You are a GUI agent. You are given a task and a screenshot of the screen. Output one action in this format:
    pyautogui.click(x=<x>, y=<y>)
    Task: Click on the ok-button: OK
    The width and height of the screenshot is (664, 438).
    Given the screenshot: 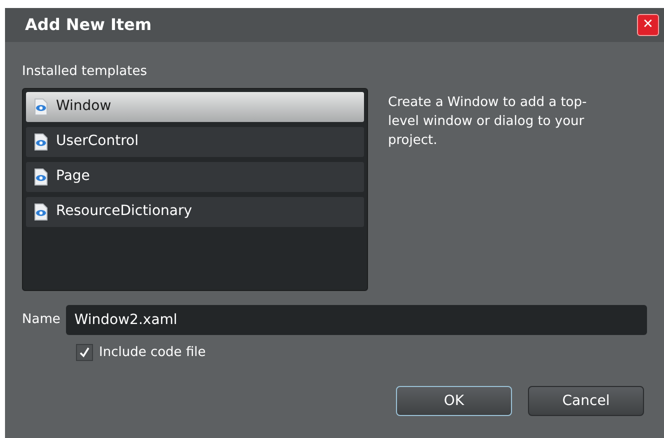 What is the action you would take?
    pyautogui.click(x=454, y=401)
    